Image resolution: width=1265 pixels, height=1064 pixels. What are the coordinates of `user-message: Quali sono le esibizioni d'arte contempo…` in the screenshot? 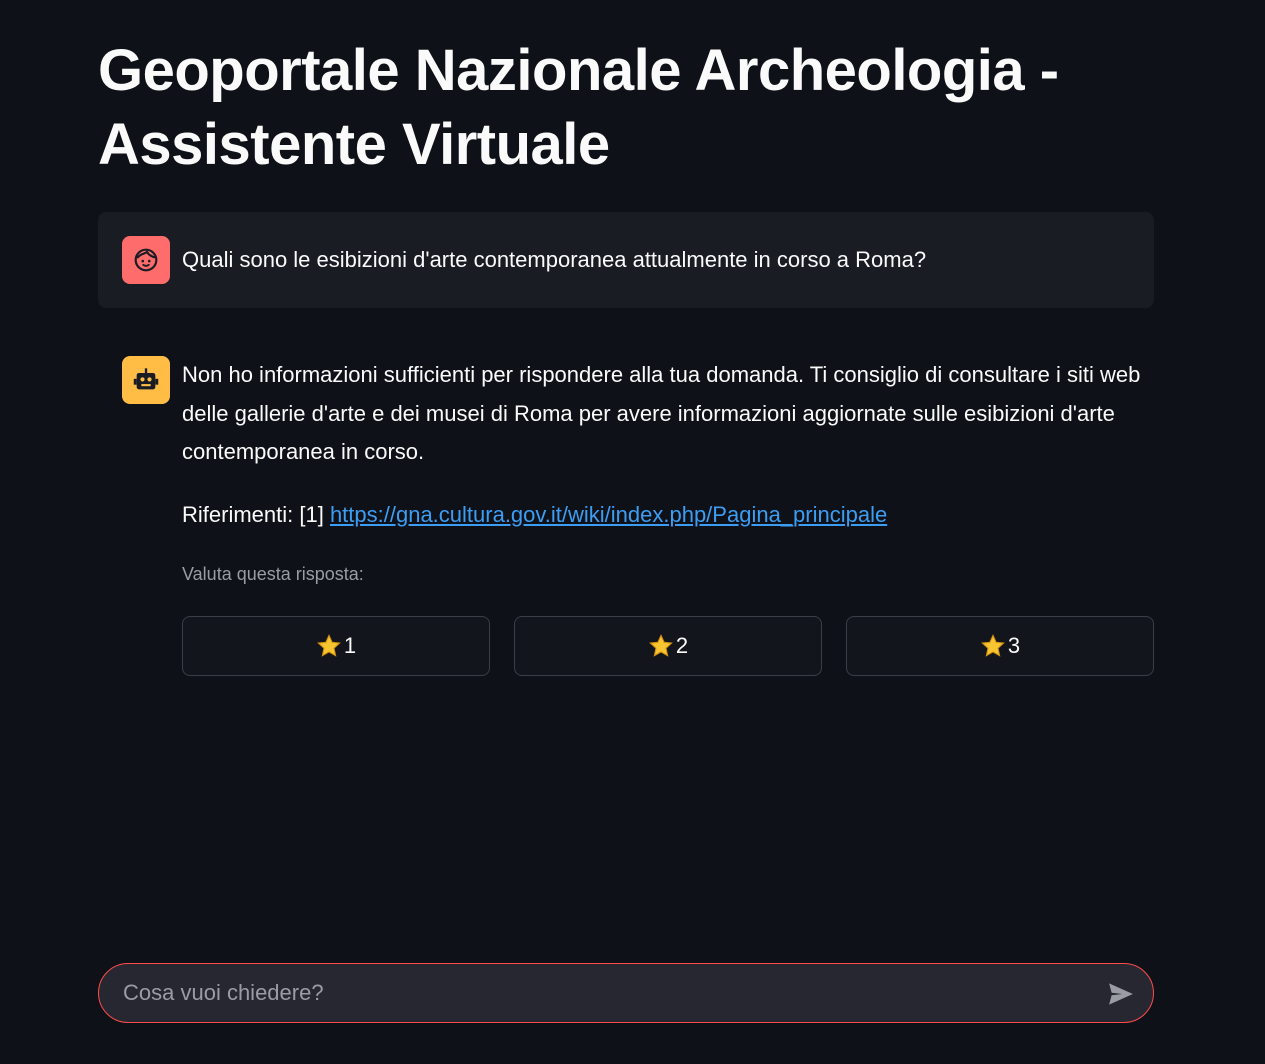 It's located at (626, 260).